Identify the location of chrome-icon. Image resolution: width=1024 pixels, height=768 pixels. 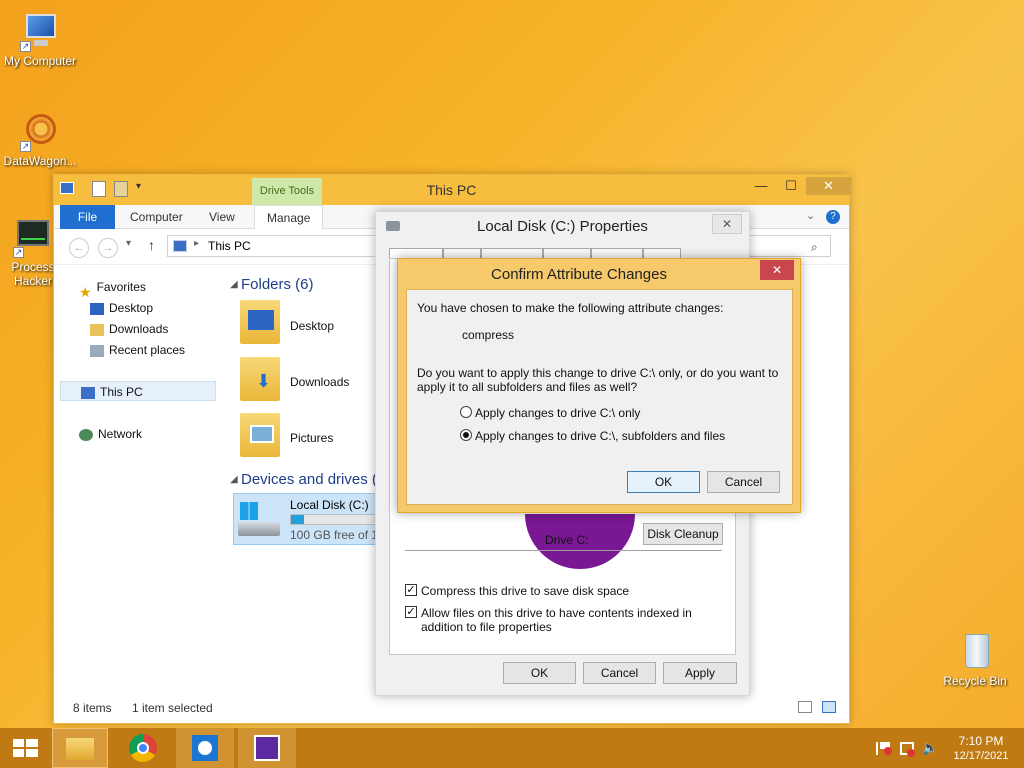
(143, 748).